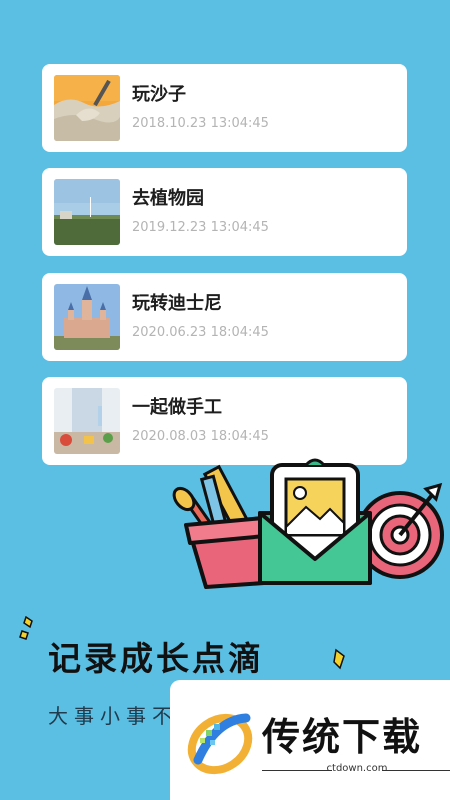 The width and height of the screenshot is (450, 800). Describe the element at coordinates (87, 317) in the screenshot. I see `castle-photo-thumbnail` at that location.